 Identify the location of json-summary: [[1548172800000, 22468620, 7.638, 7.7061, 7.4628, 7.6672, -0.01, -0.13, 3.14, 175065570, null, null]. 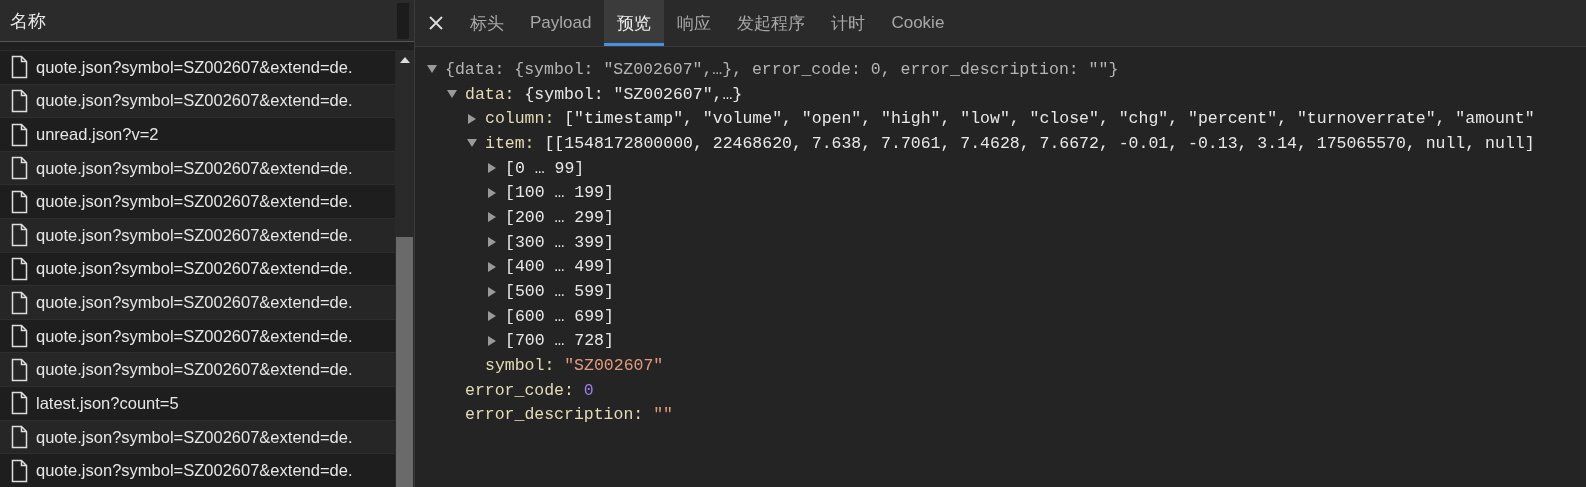
(1039, 143).